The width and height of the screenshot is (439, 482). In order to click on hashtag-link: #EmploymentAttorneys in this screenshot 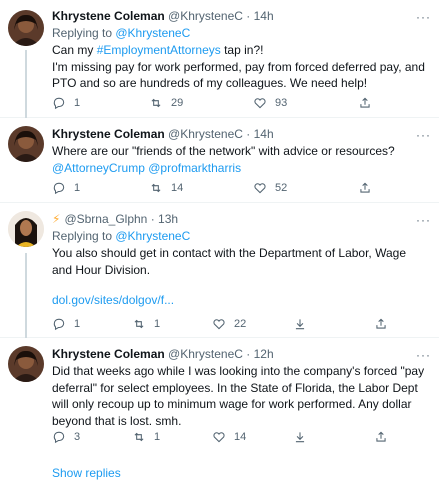, I will do `click(159, 50)`.